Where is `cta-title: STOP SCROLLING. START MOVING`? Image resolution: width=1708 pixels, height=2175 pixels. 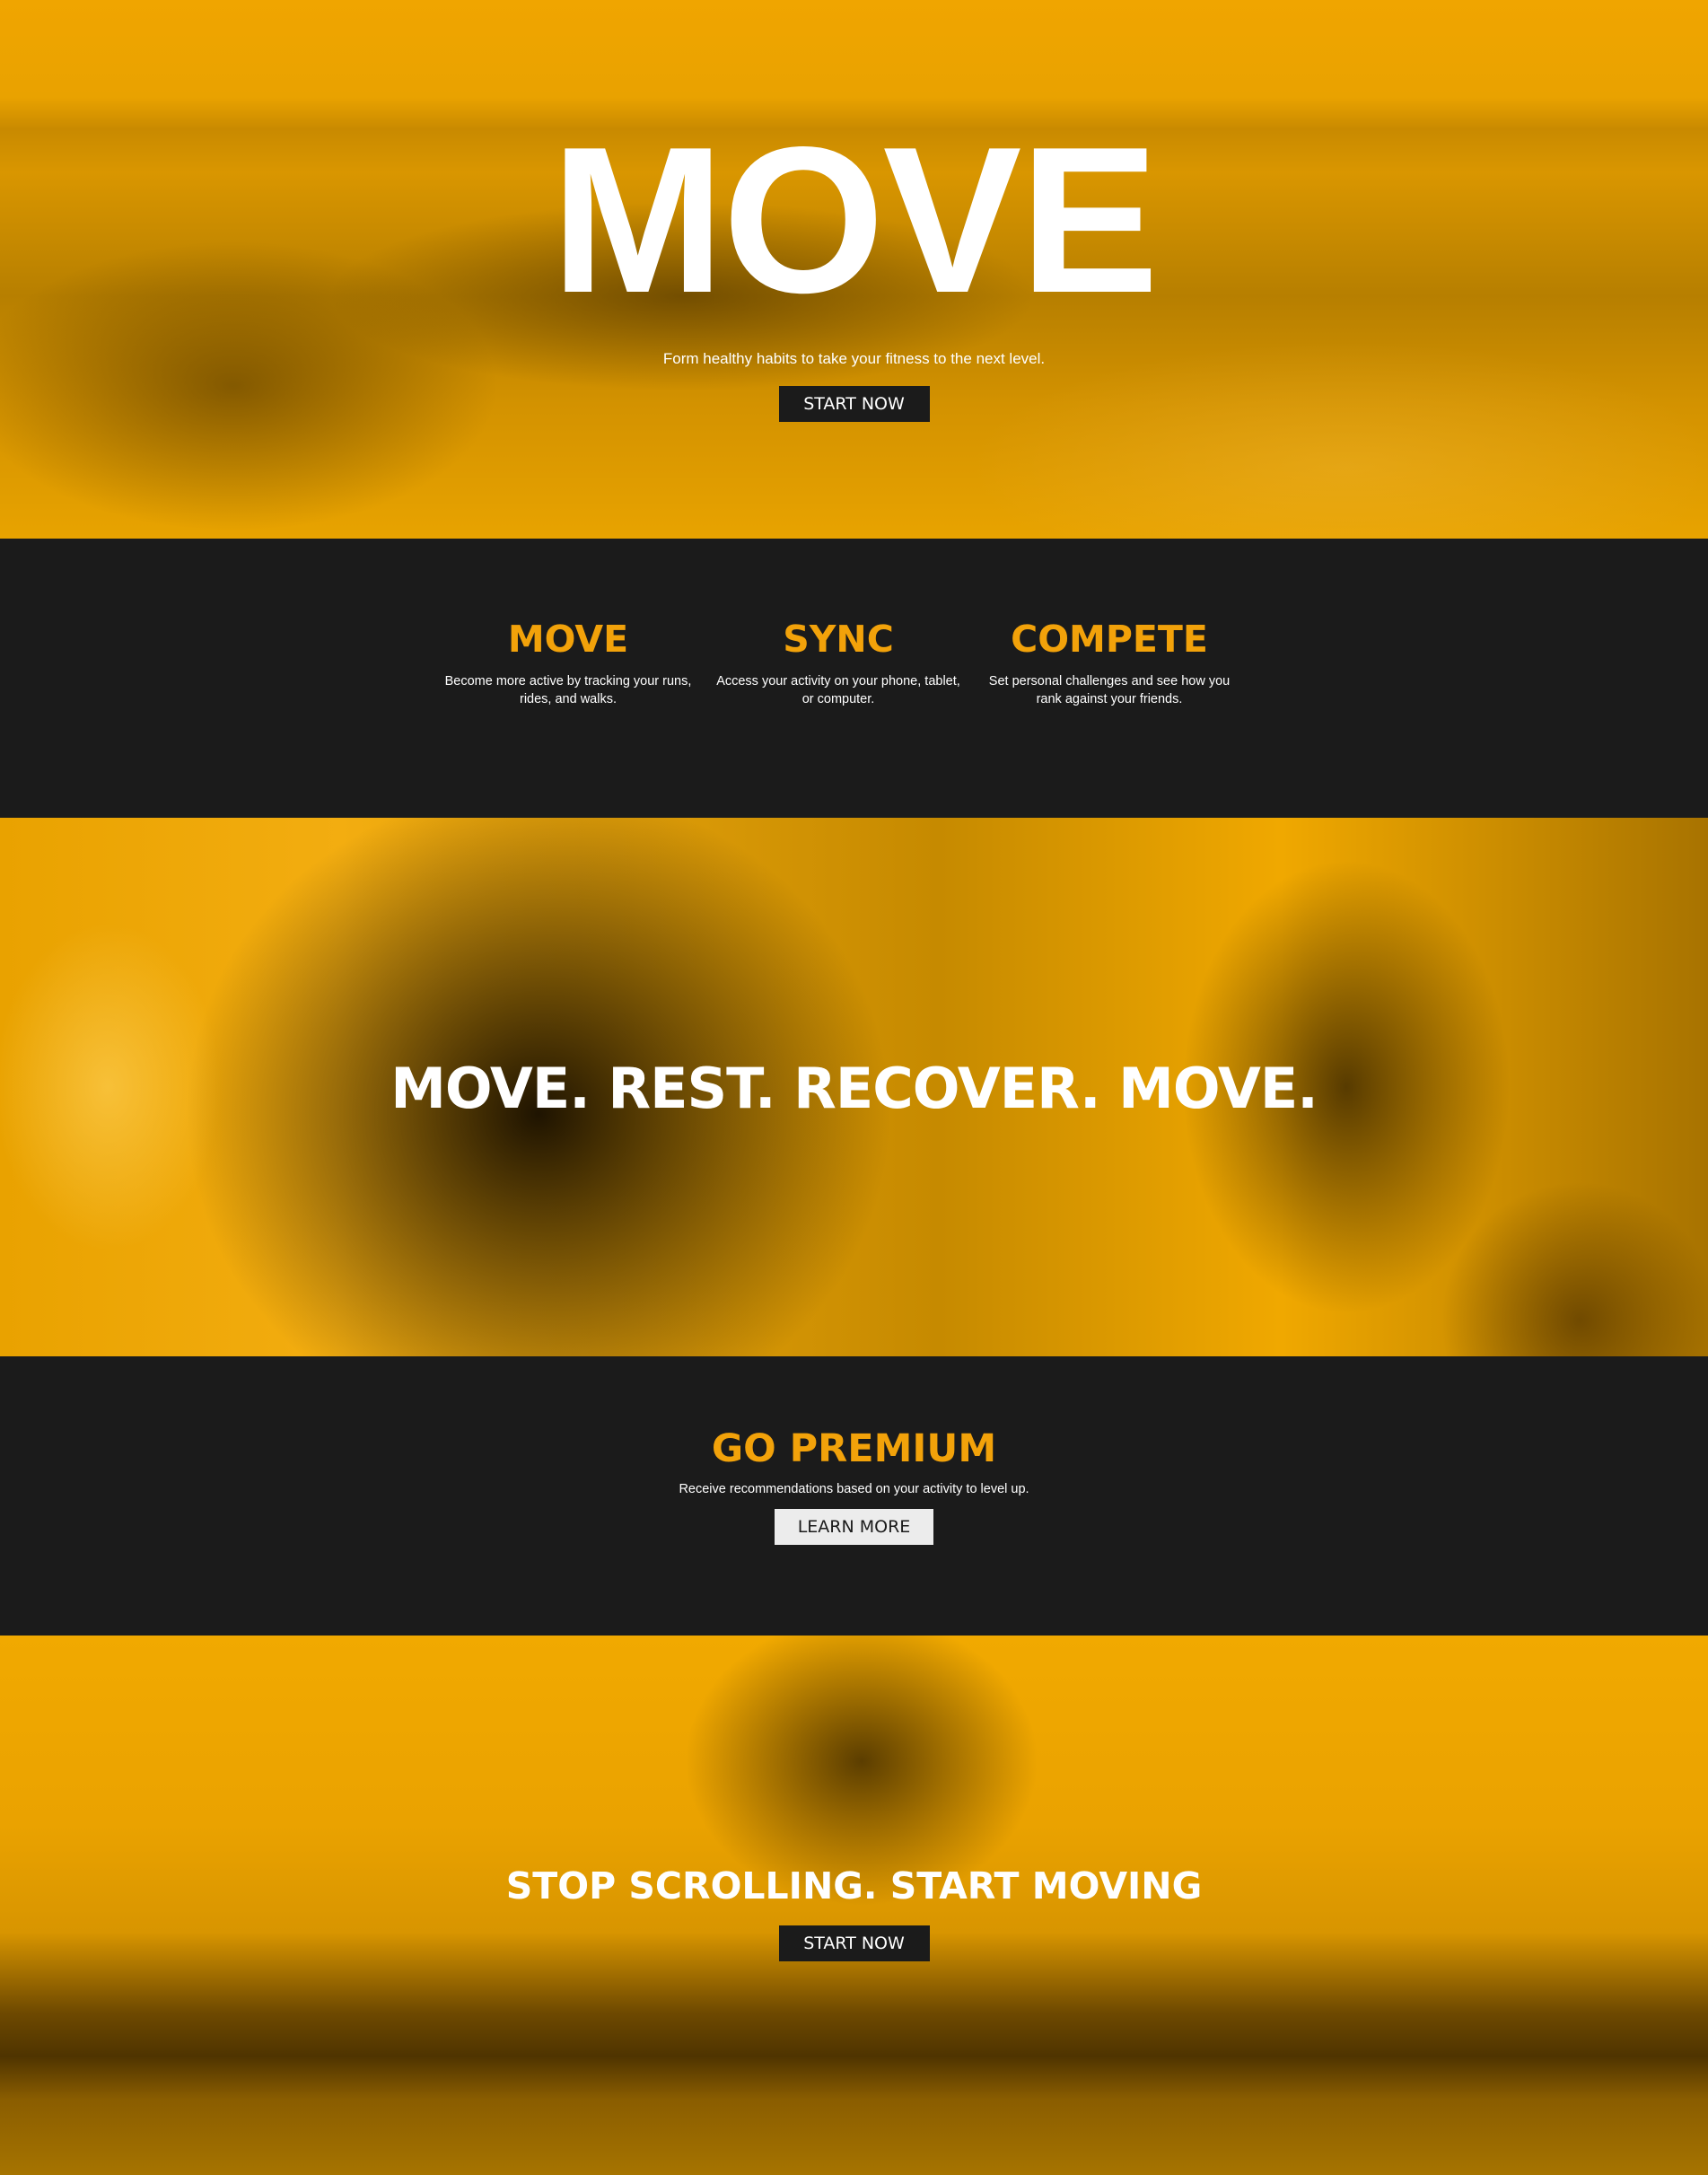 cta-title: STOP SCROLLING. START MOVING is located at coordinates (854, 1886).